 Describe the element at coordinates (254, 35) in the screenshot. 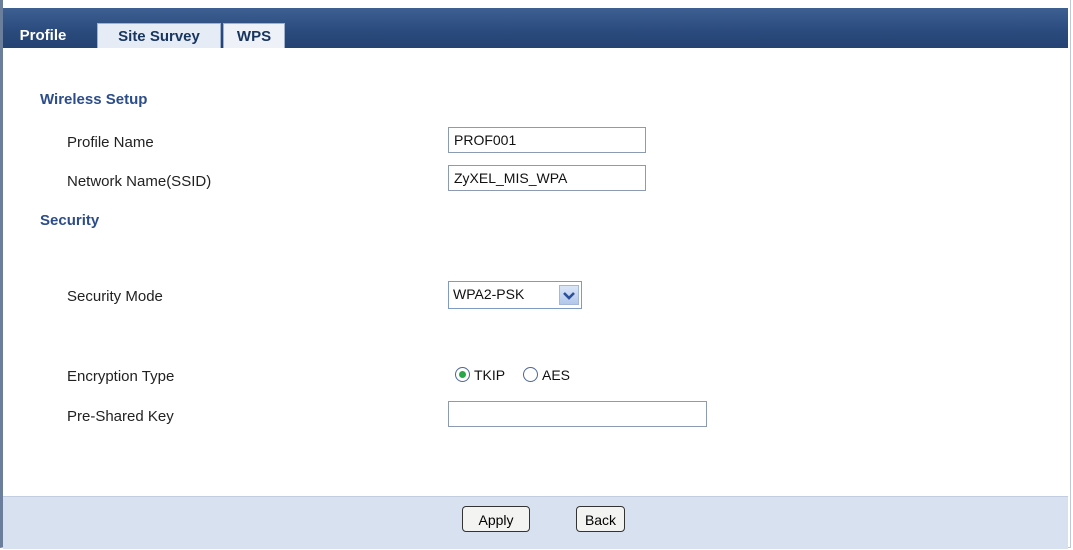

I see `tab-wps: WPS` at that location.